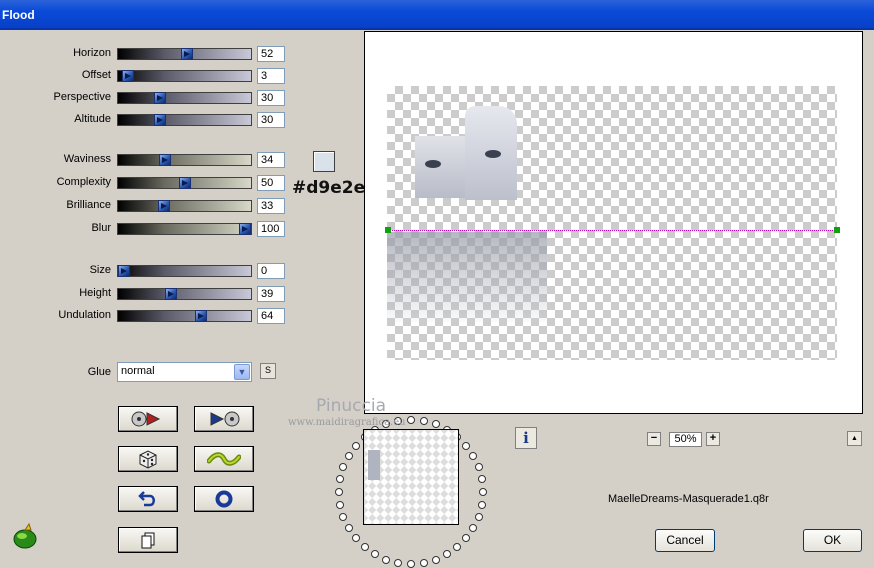  I want to click on blur-value-field: 100, so click(271, 229).